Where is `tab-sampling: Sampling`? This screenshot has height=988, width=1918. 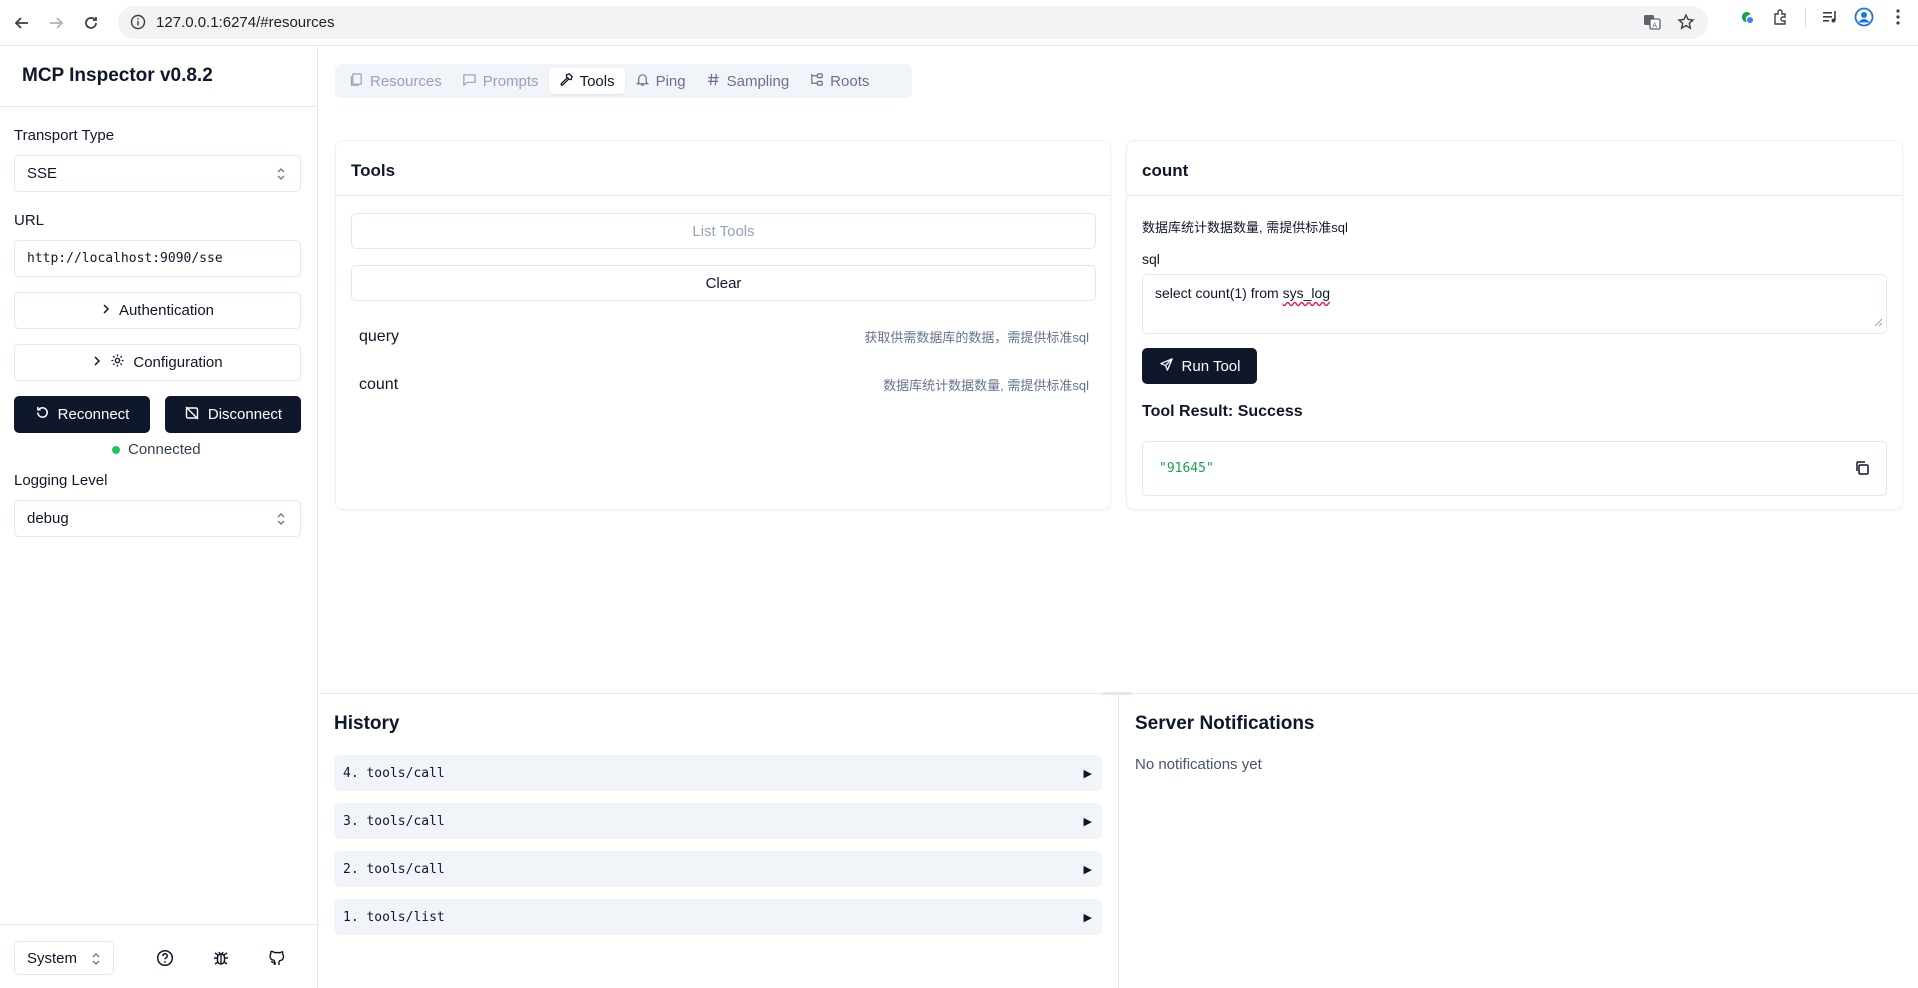
tab-sampling: Sampling is located at coordinates (748, 81).